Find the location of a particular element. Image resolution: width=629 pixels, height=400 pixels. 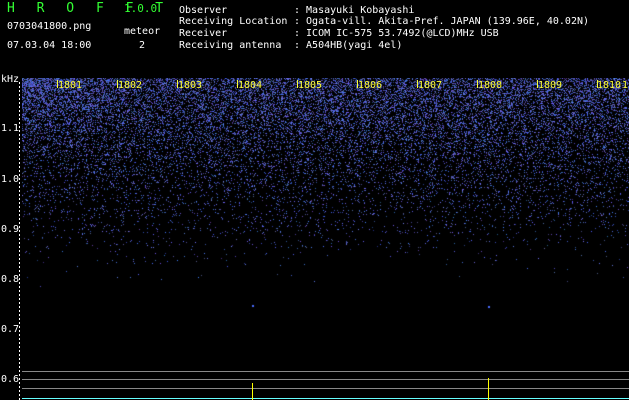

x-tick-label: 1809 is located at coordinates (550, 85).